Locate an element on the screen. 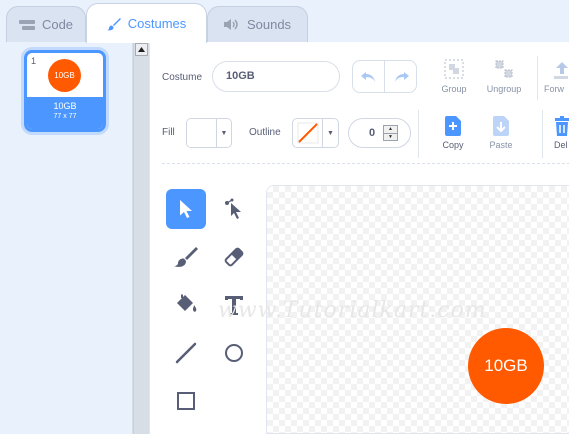 This screenshot has width=569, height=434. rectangle-icon is located at coordinates (186, 401).